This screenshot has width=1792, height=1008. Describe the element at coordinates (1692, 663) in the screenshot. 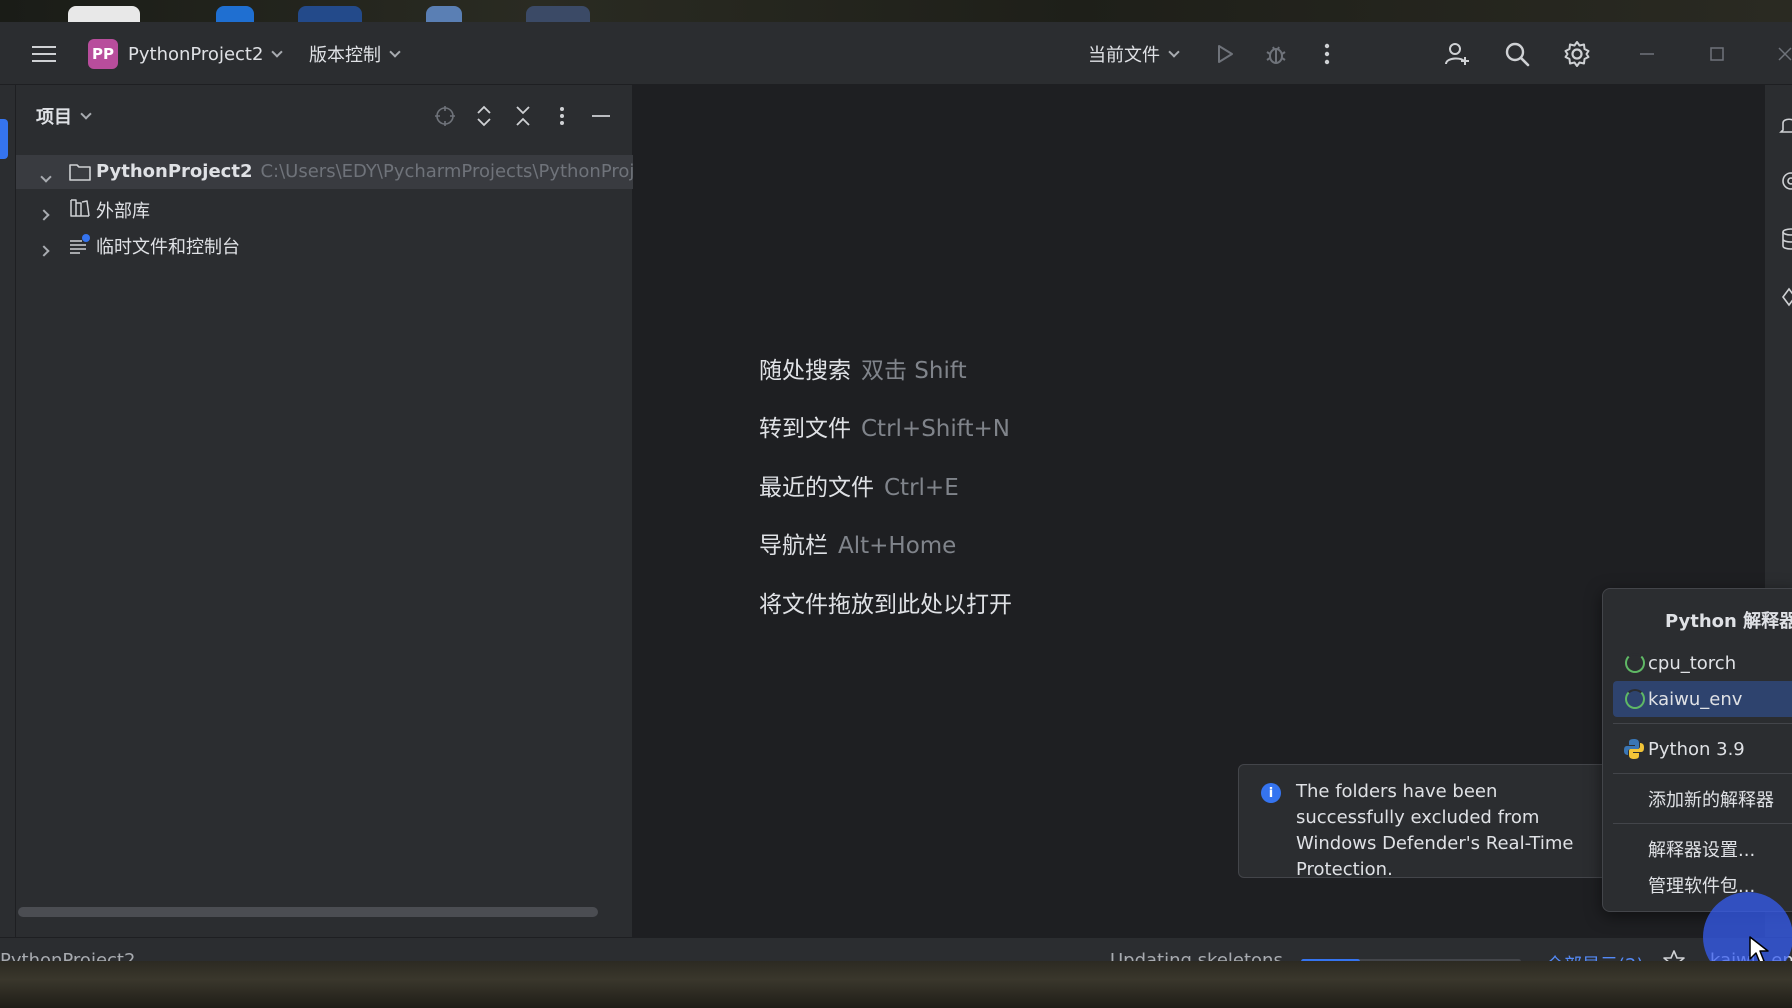

I see `interpreter-label: cpu_torch` at that location.